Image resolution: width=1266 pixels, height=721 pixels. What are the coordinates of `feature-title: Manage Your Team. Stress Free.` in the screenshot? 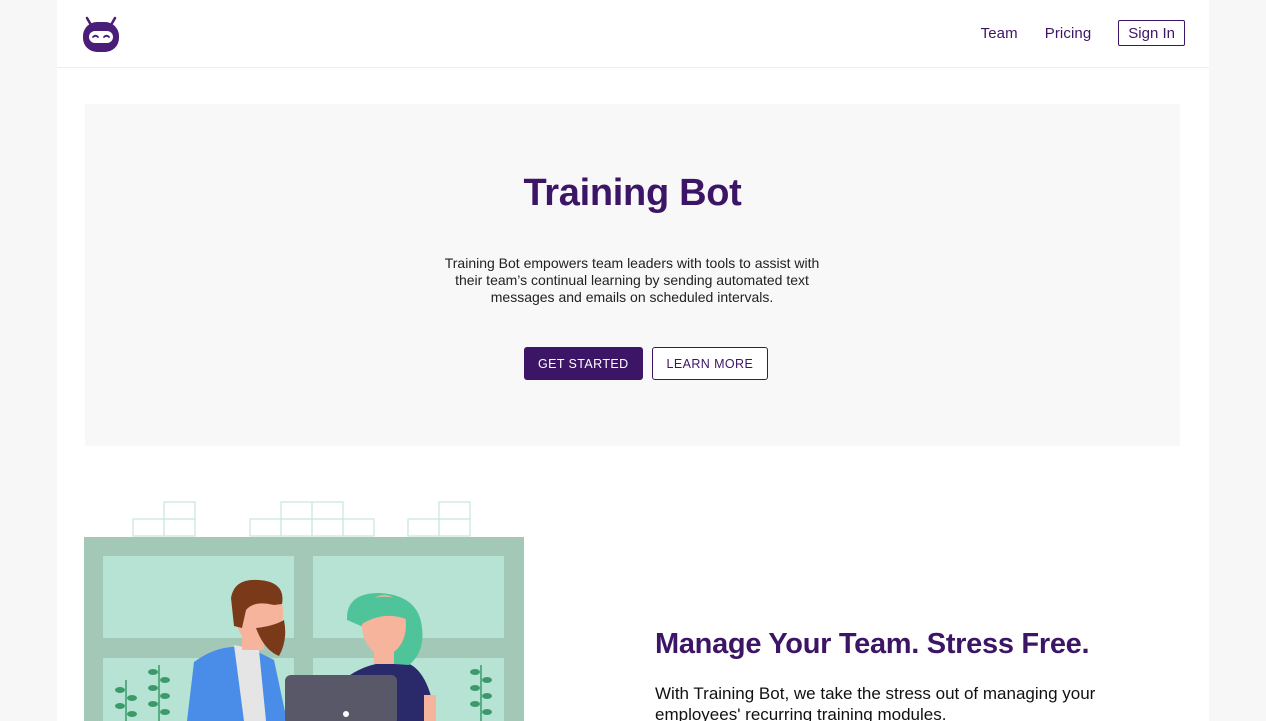 It's located at (872, 644).